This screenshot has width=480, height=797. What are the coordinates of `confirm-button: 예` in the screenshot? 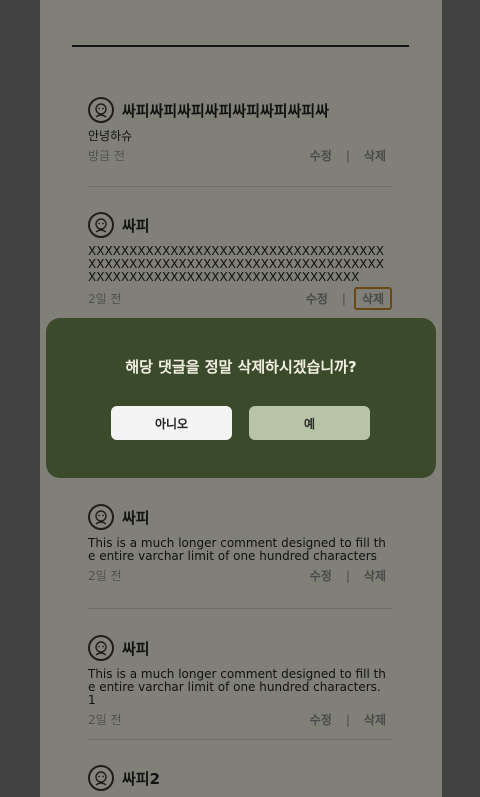 It's located at (309, 423).